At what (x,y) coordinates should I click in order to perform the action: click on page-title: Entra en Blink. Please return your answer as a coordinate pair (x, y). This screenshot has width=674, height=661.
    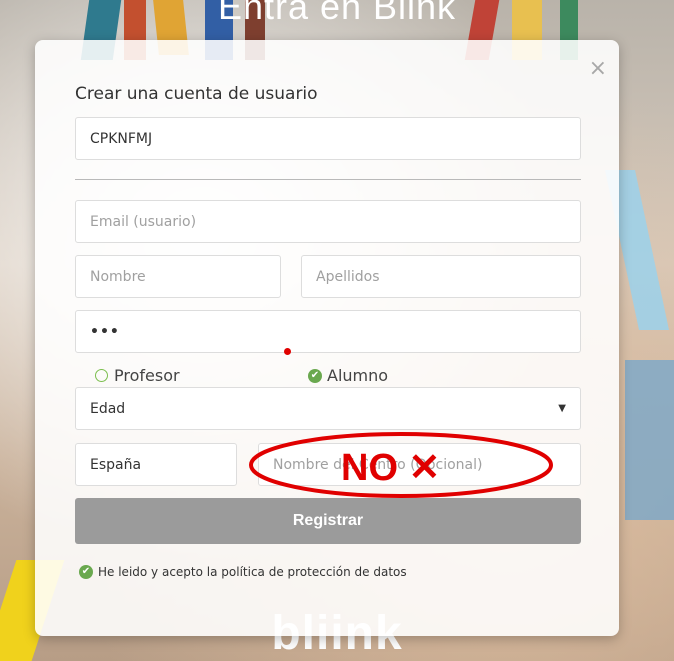
    Looking at the image, I should click on (337, 13).